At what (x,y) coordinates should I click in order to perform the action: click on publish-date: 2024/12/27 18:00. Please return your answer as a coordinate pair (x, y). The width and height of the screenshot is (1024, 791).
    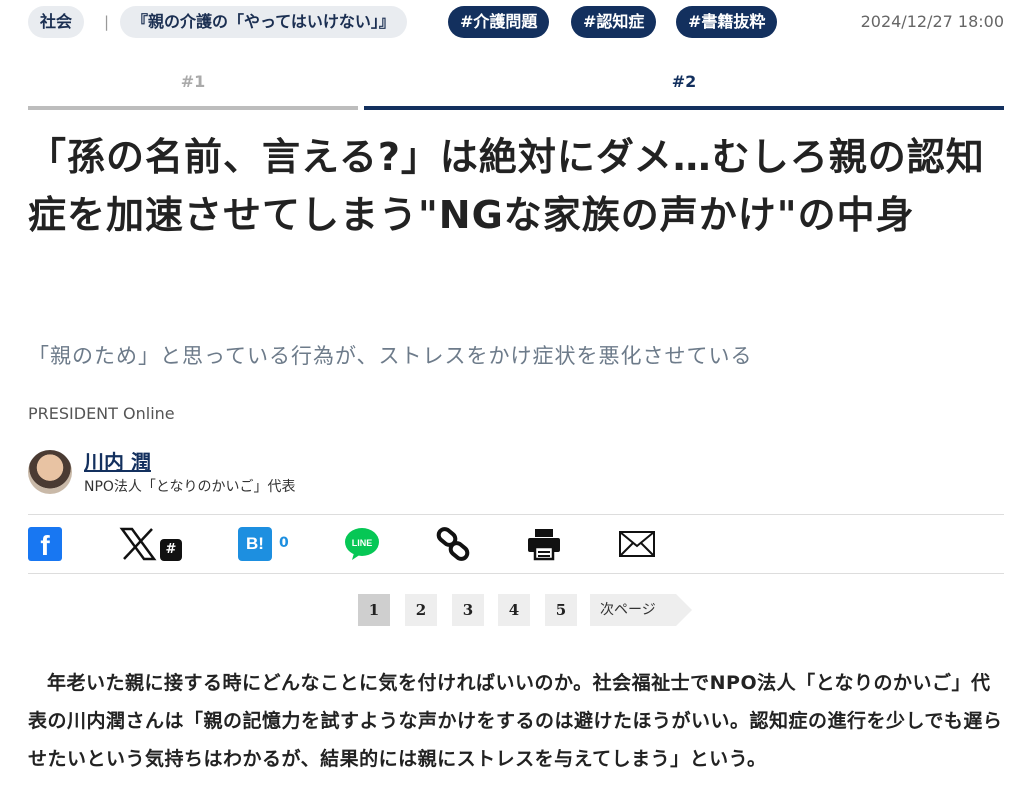
    Looking at the image, I should click on (932, 21).